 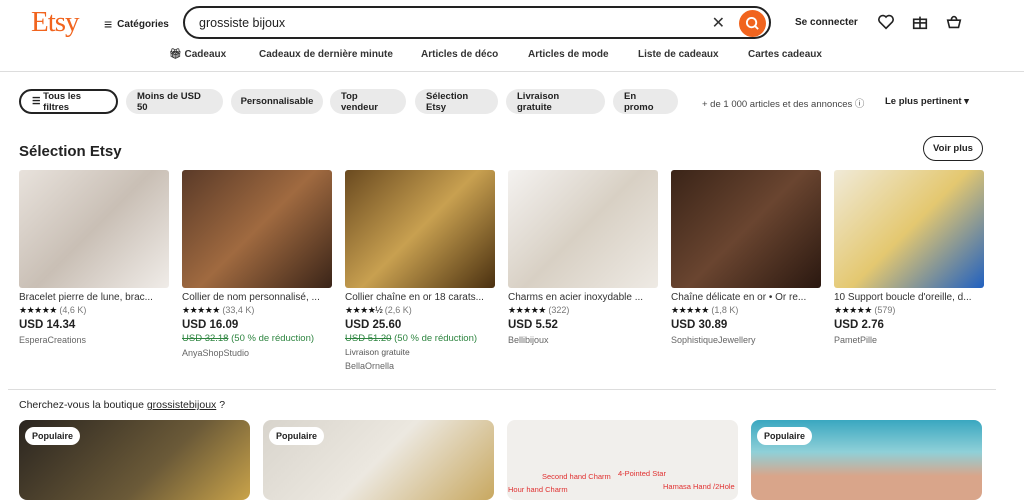 I want to click on see-more-button: Voir plus, so click(x=953, y=148).